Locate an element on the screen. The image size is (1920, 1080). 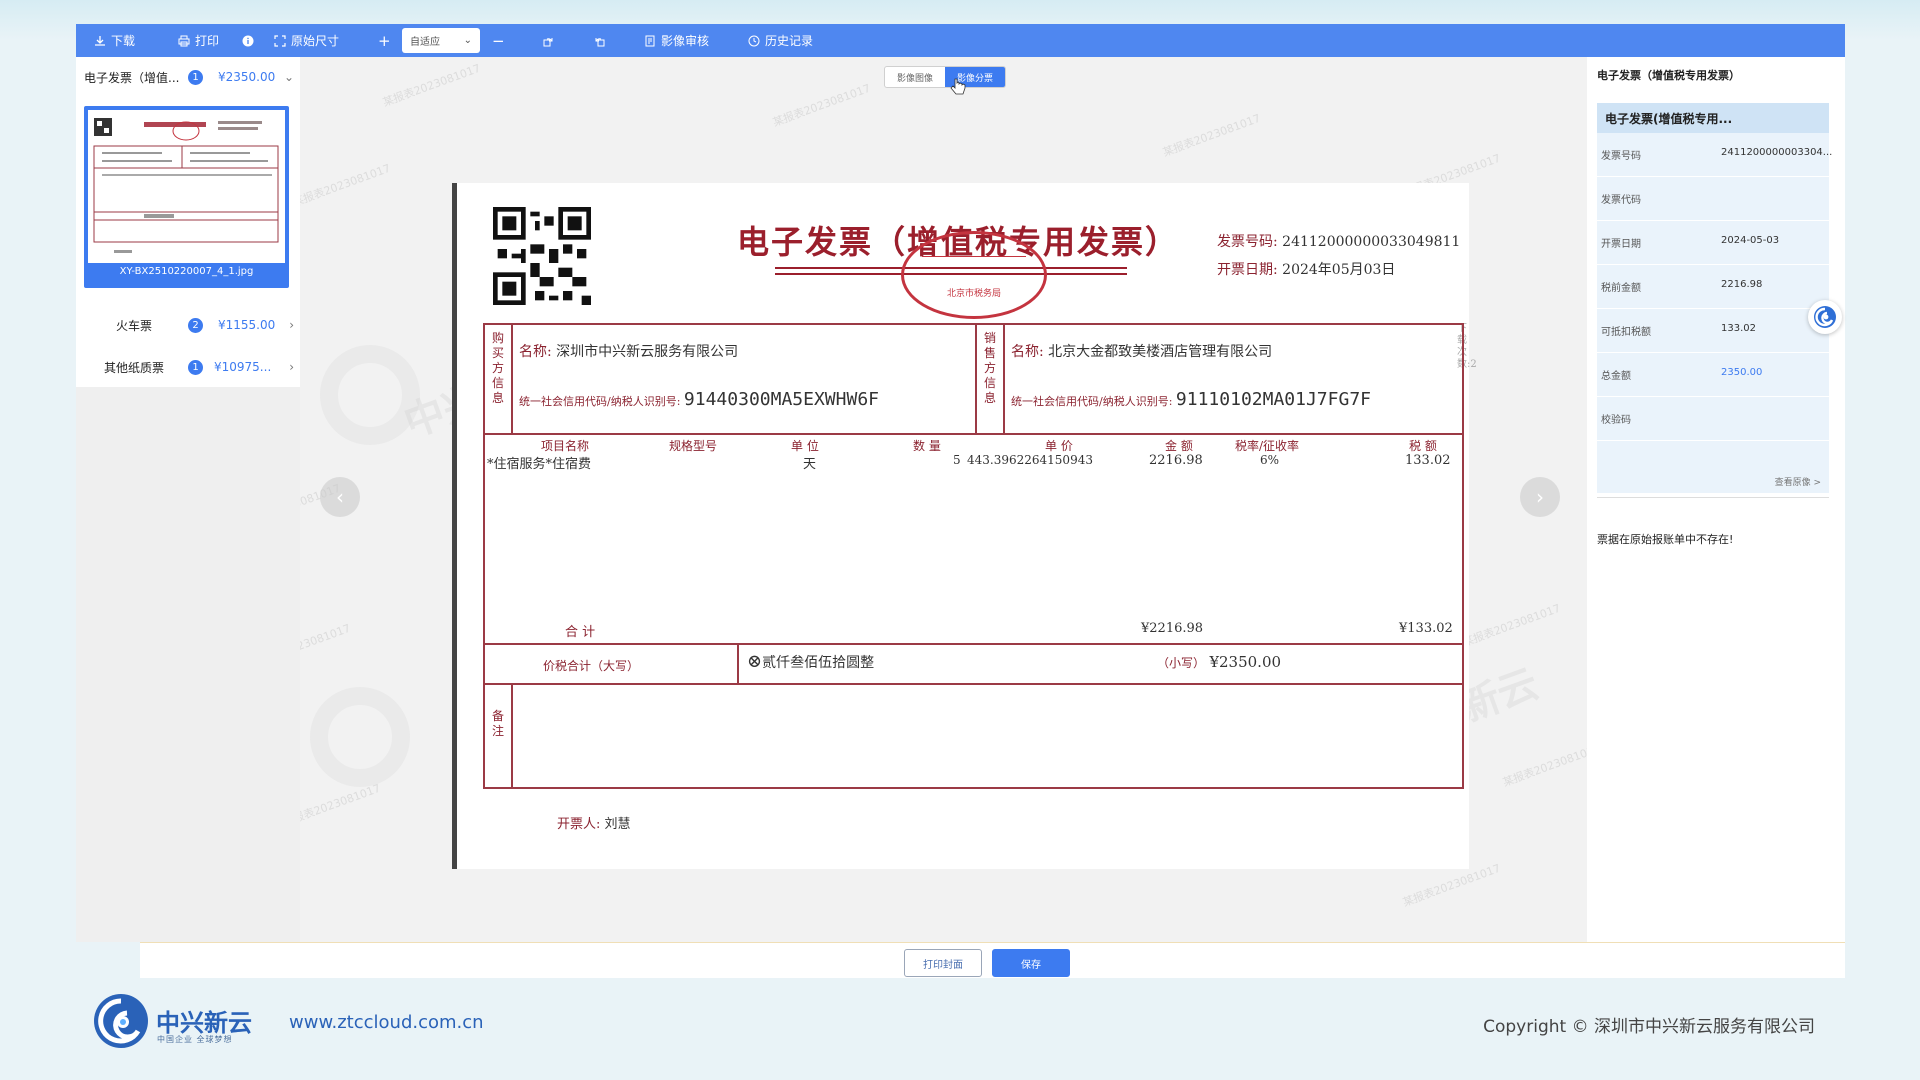
assistant-logo-icon is located at coordinates (1825, 317).